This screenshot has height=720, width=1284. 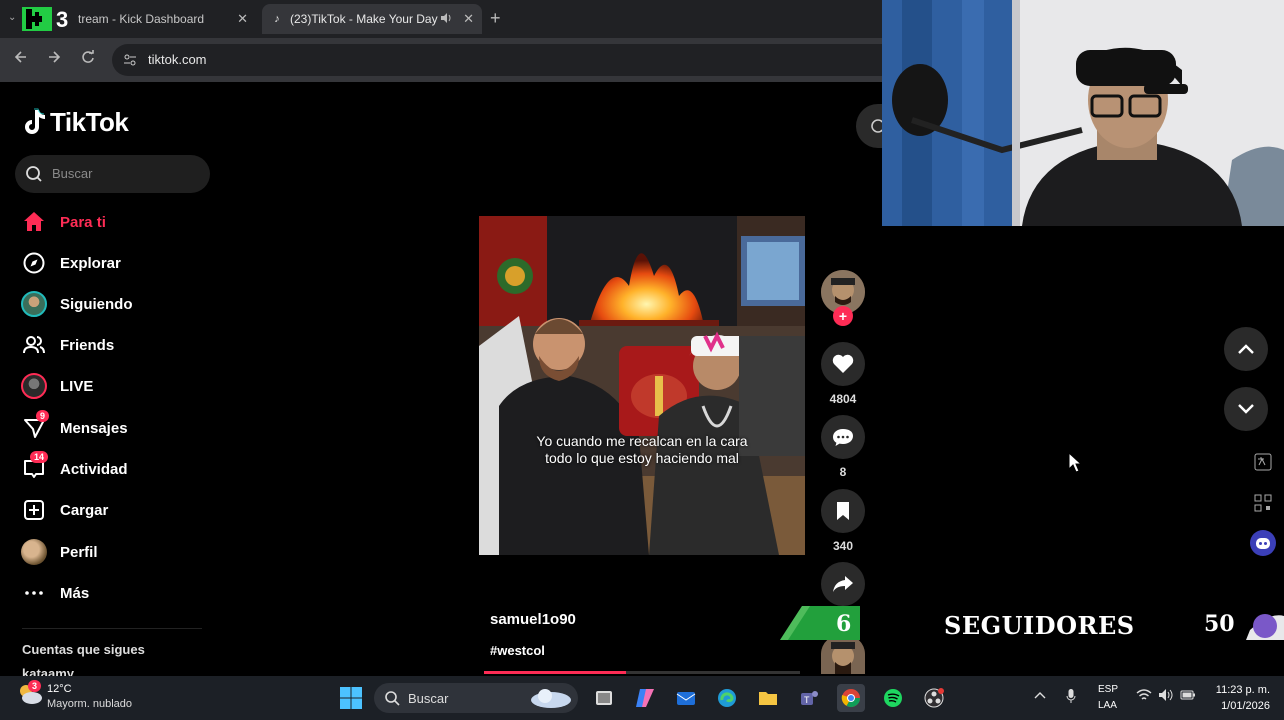 I want to click on video-frame, so click(x=642, y=385).